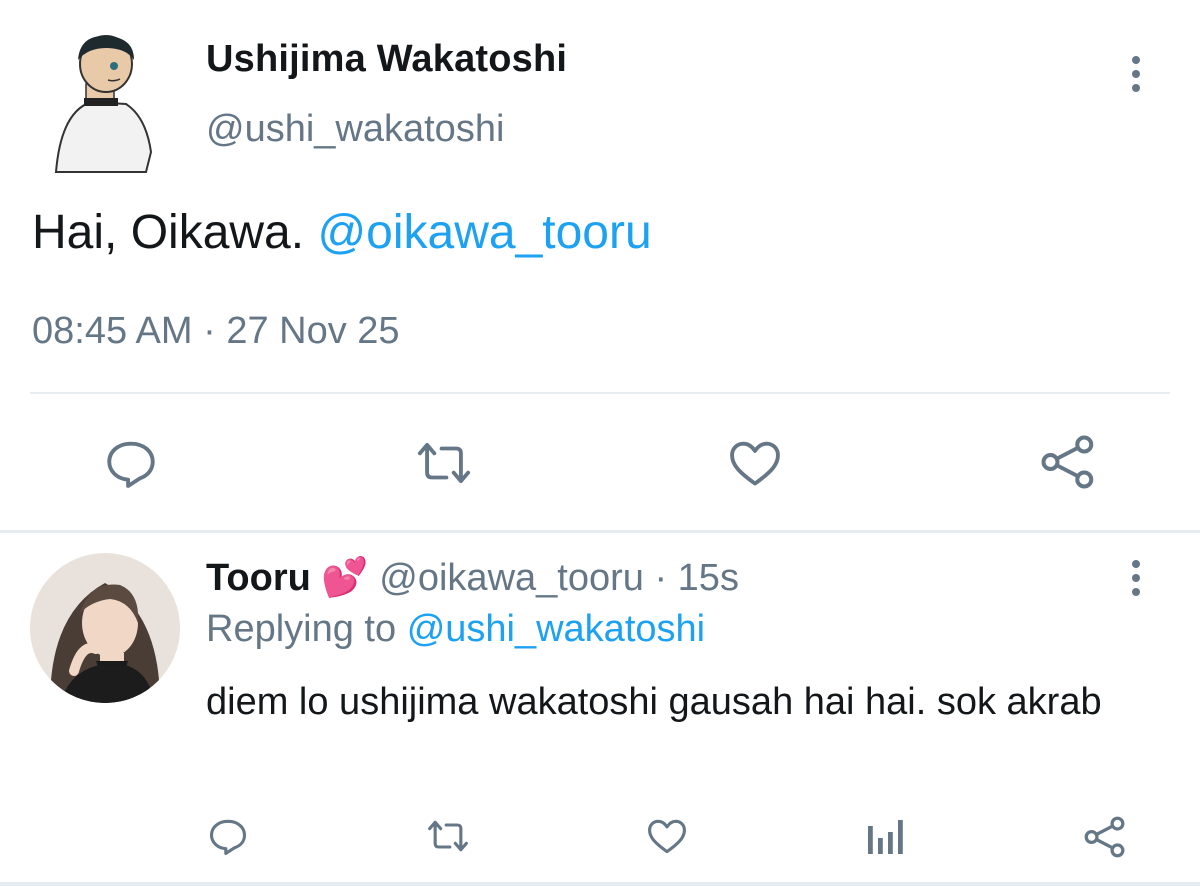 The image size is (1200, 886). What do you see at coordinates (101, 104) in the screenshot?
I see `author-avatar` at bounding box center [101, 104].